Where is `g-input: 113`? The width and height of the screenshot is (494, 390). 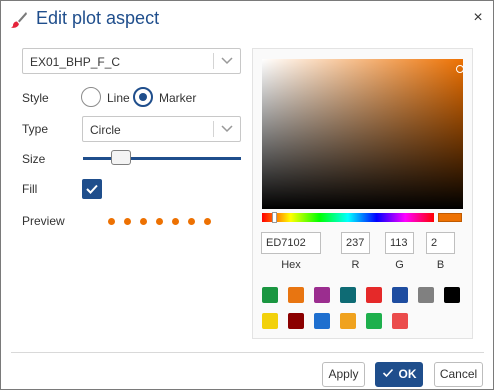
g-input: 113 is located at coordinates (399, 243).